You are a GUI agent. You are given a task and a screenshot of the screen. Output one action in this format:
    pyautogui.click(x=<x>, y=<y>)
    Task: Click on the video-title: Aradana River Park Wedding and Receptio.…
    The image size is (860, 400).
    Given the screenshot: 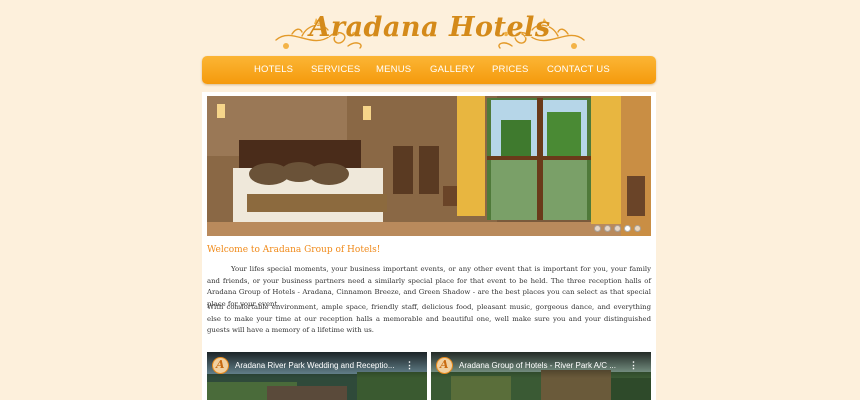 What is the action you would take?
    pyautogui.click(x=317, y=365)
    